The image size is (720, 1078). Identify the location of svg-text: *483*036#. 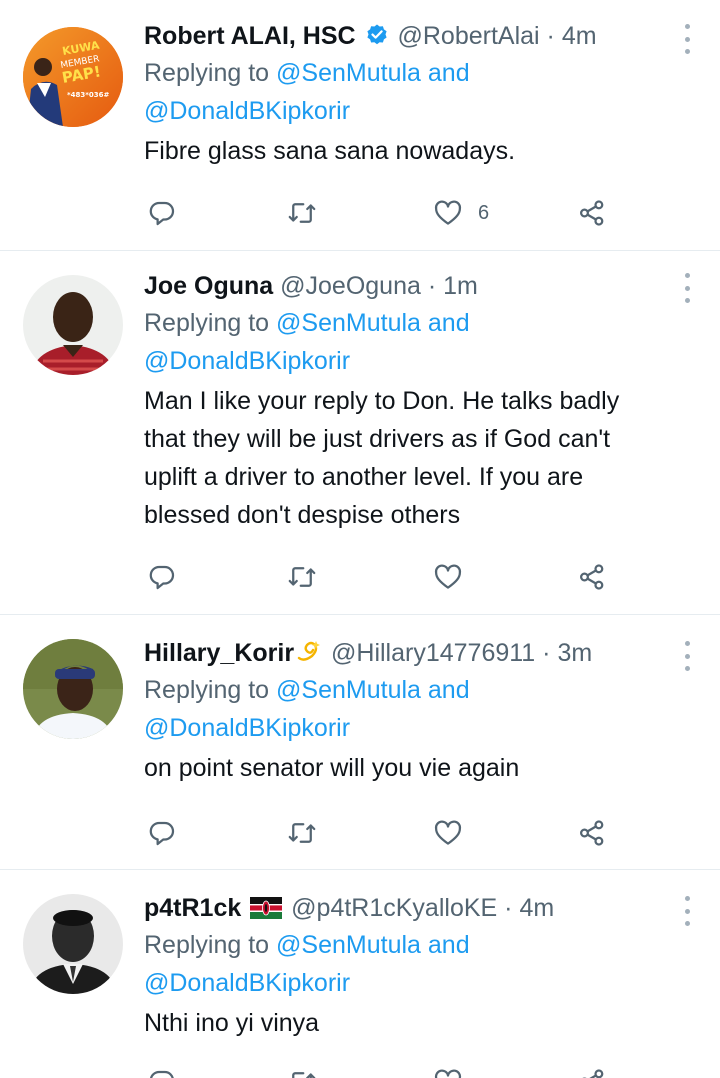
(88, 95).